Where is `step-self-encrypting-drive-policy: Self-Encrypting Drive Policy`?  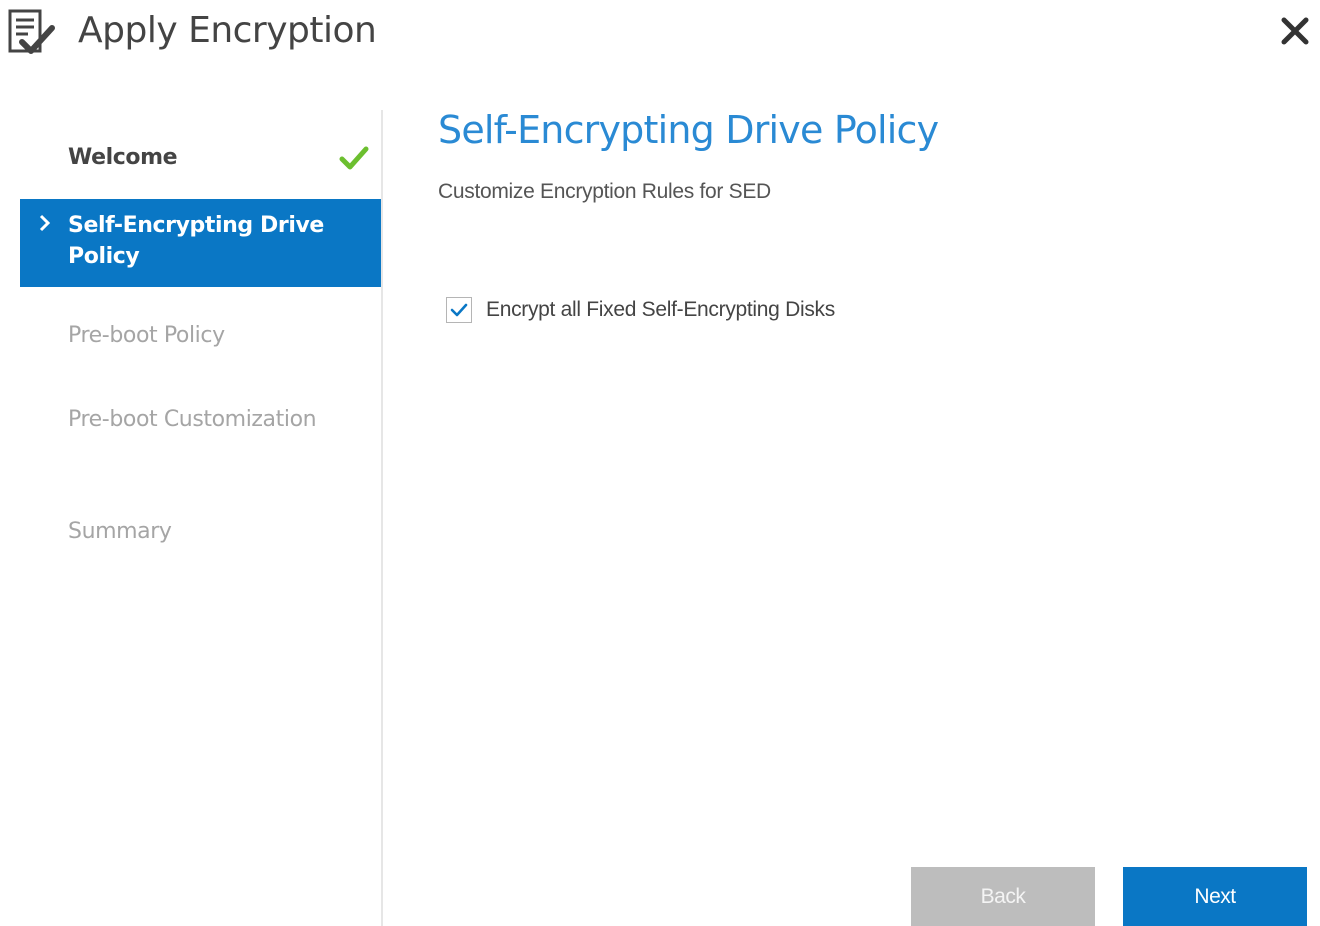
step-self-encrypting-drive-policy: Self-Encrypting Drive Policy is located at coordinates (201, 243).